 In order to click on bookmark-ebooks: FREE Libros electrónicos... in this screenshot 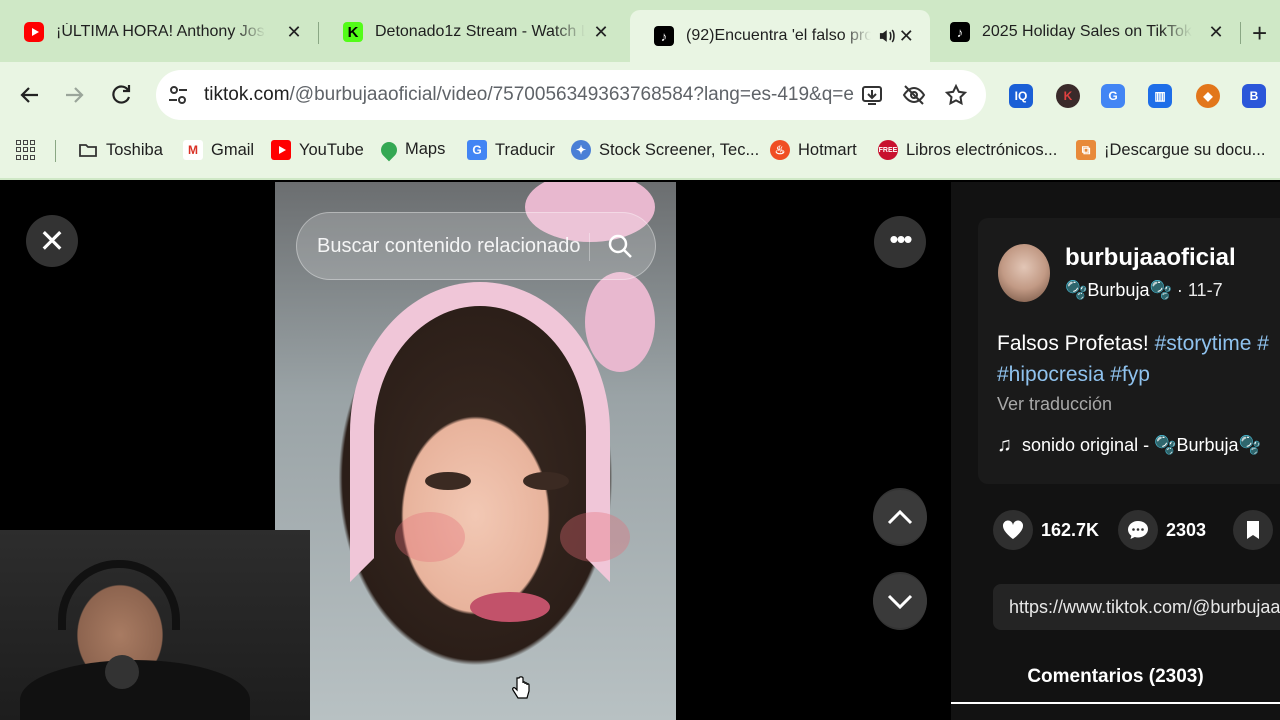, I will do `click(967, 150)`.